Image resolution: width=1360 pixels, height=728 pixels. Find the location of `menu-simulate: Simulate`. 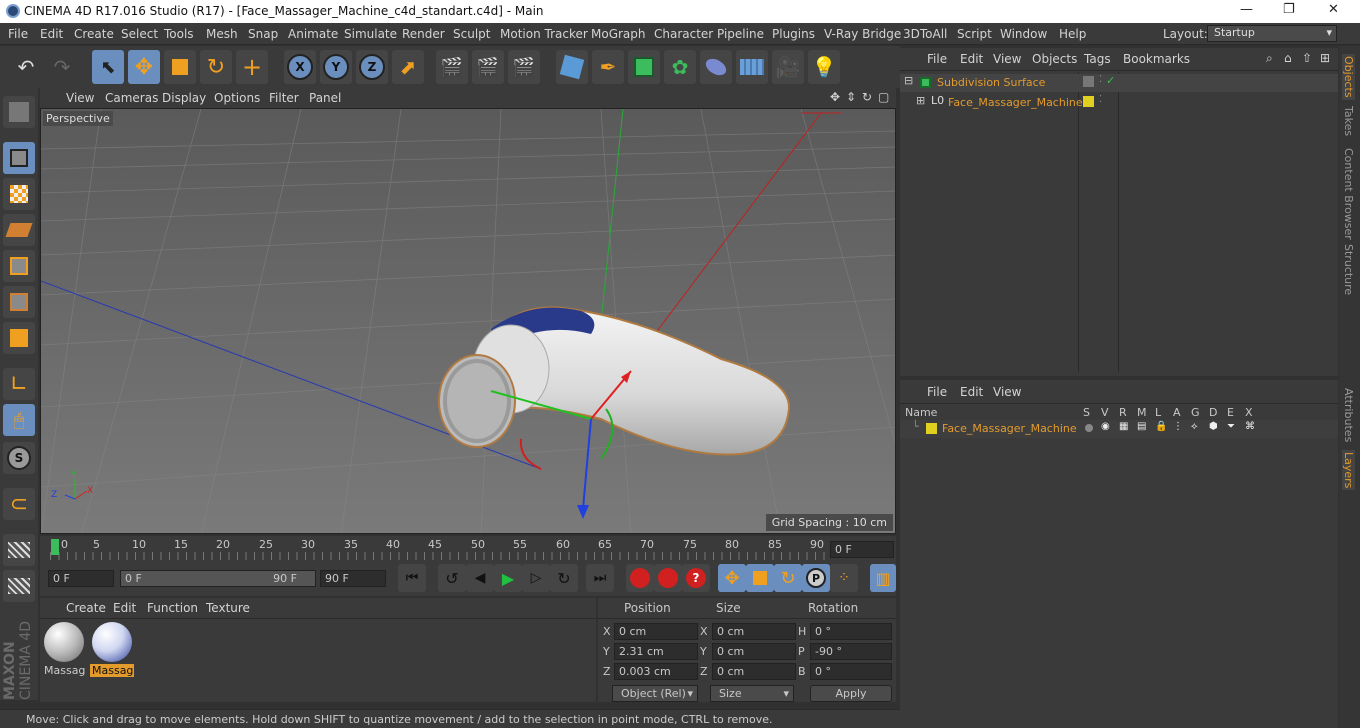

menu-simulate: Simulate is located at coordinates (370, 34).